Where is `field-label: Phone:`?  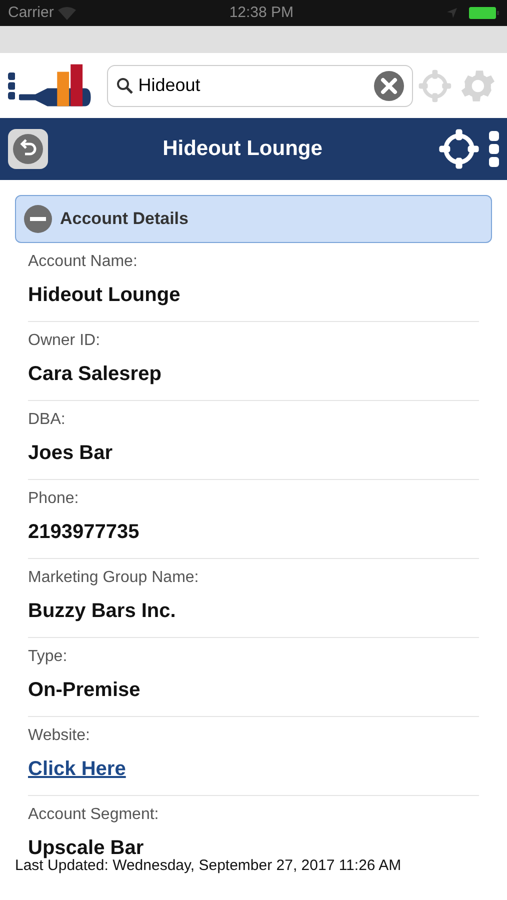
field-label: Phone: is located at coordinates (54, 499).